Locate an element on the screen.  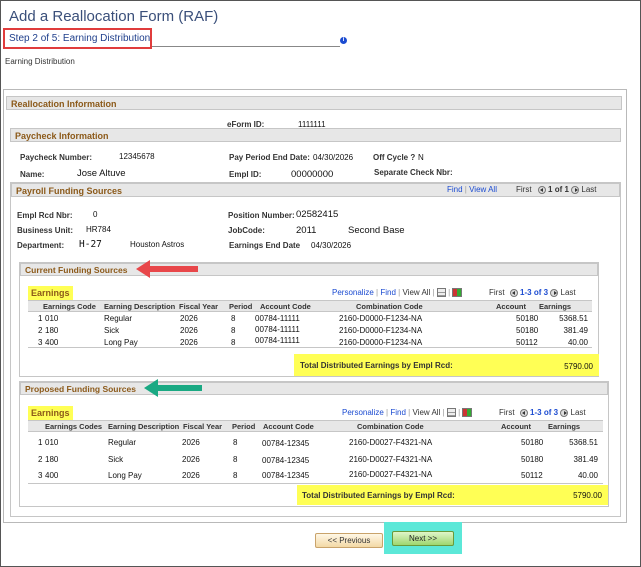
current-view-all-link: View All is located at coordinates (416, 292).